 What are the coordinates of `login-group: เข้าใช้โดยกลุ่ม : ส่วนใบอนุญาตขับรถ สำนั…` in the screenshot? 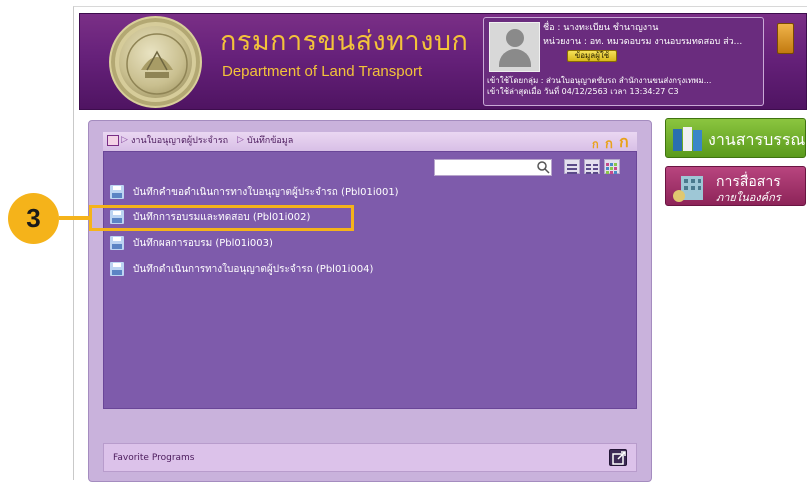 It's located at (599, 80).